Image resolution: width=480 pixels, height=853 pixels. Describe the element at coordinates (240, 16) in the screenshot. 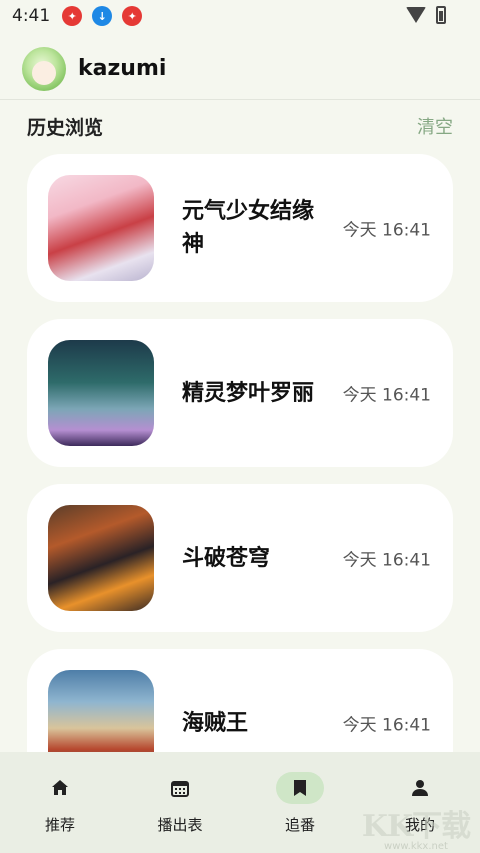

I see `status-bar: 4:41 ✦ ↓ ✦` at that location.